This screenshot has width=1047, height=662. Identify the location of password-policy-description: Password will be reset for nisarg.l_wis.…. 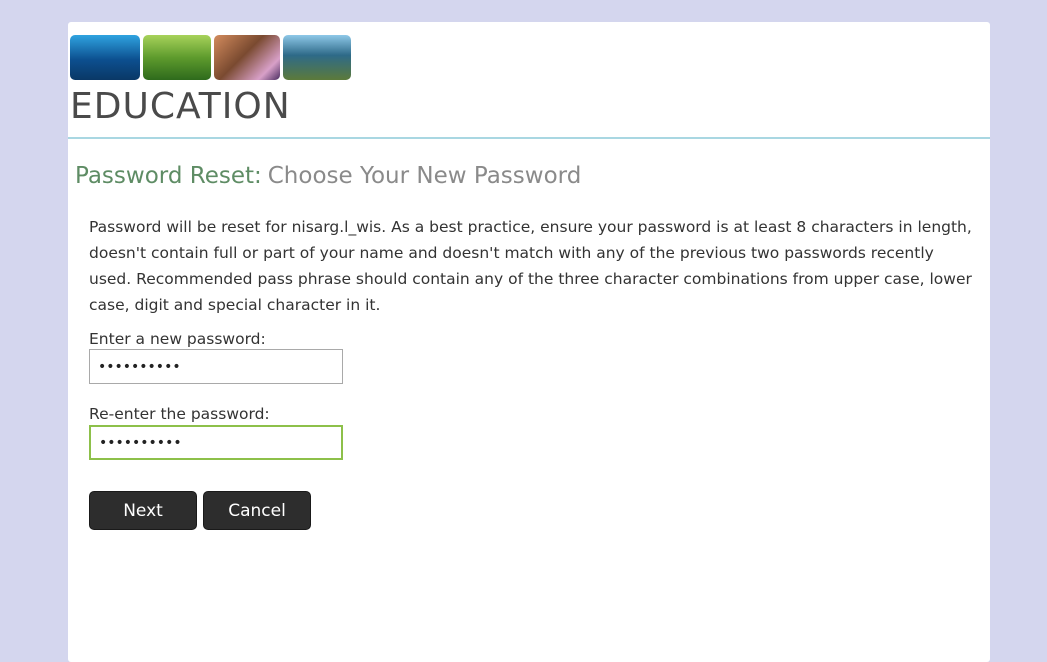
(530, 266).